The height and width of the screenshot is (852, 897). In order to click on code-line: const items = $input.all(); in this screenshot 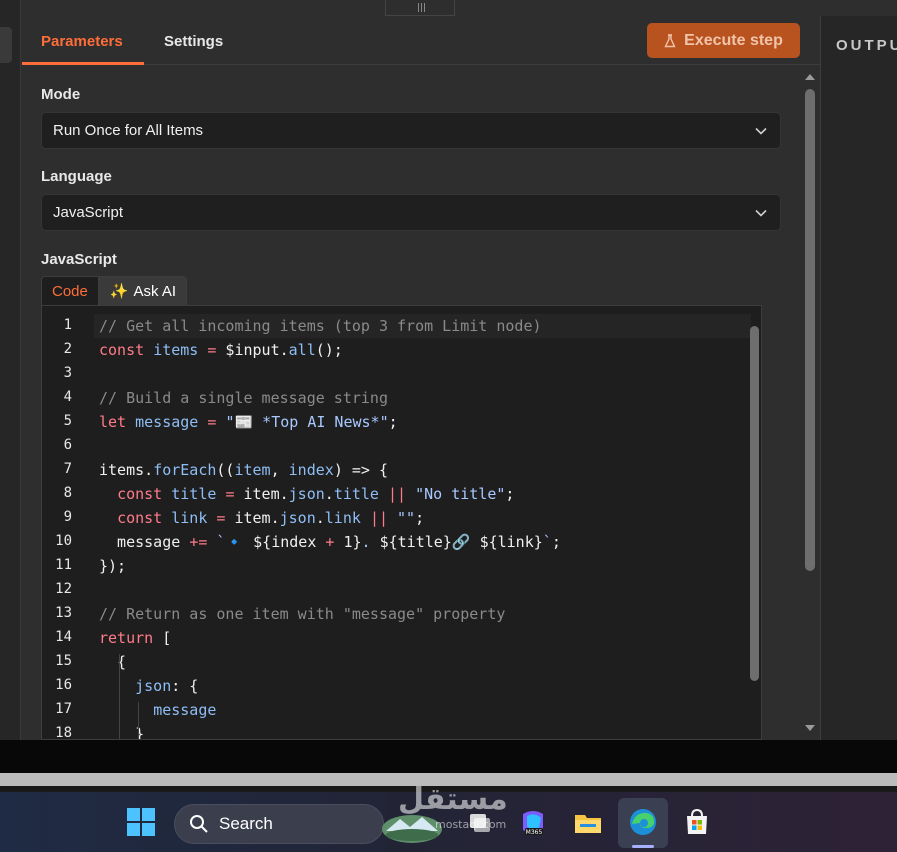, I will do `click(221, 350)`.